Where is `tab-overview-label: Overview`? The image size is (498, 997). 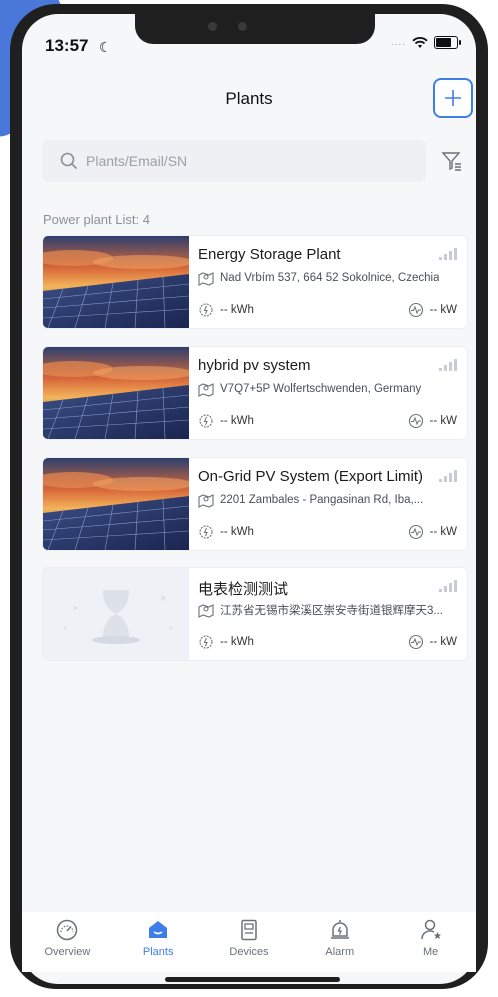
tab-overview-label: Overview is located at coordinates (67, 952).